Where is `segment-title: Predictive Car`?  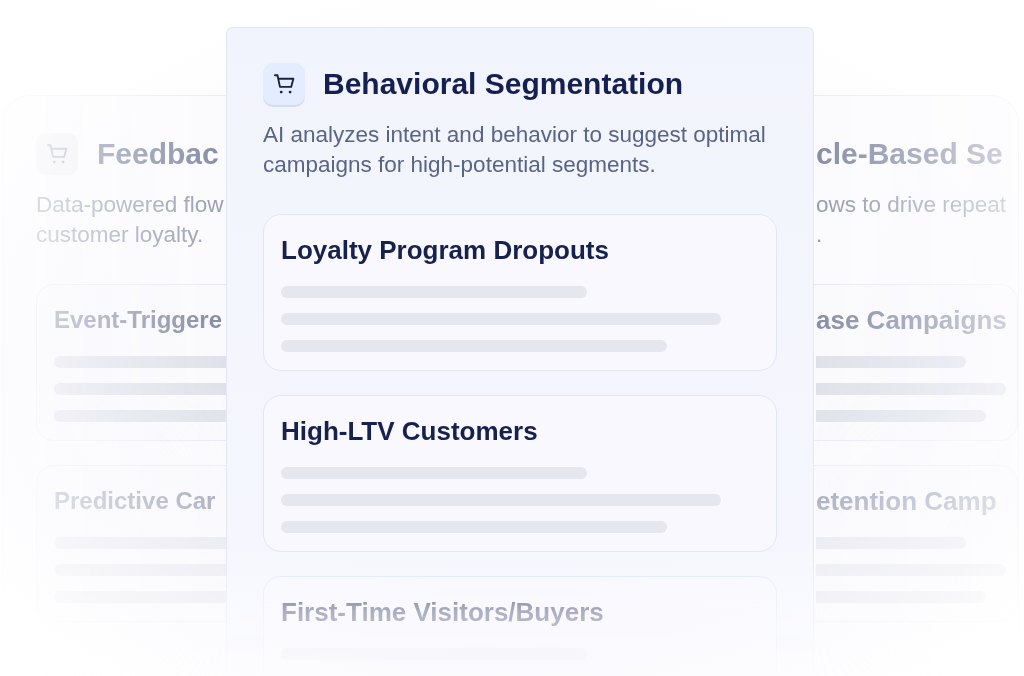 segment-title: Predictive Car is located at coordinates (135, 501).